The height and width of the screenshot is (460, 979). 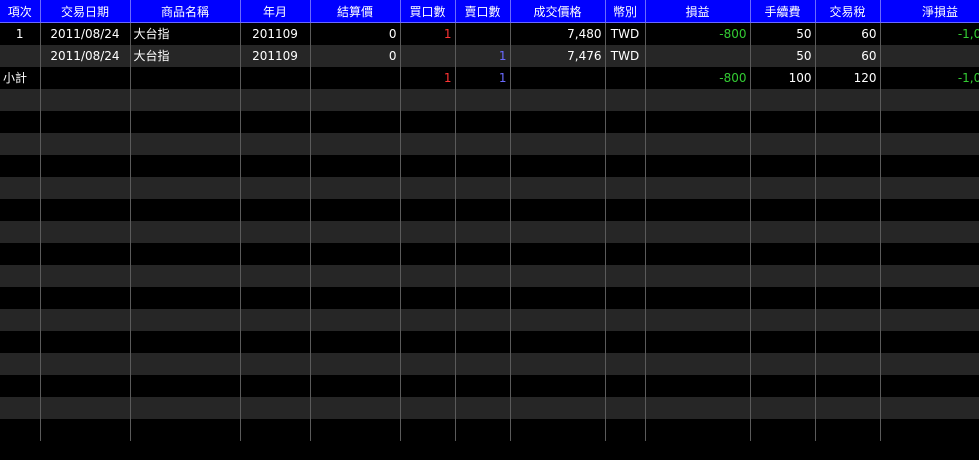 I want to click on cell-product, so click(x=185, y=77).